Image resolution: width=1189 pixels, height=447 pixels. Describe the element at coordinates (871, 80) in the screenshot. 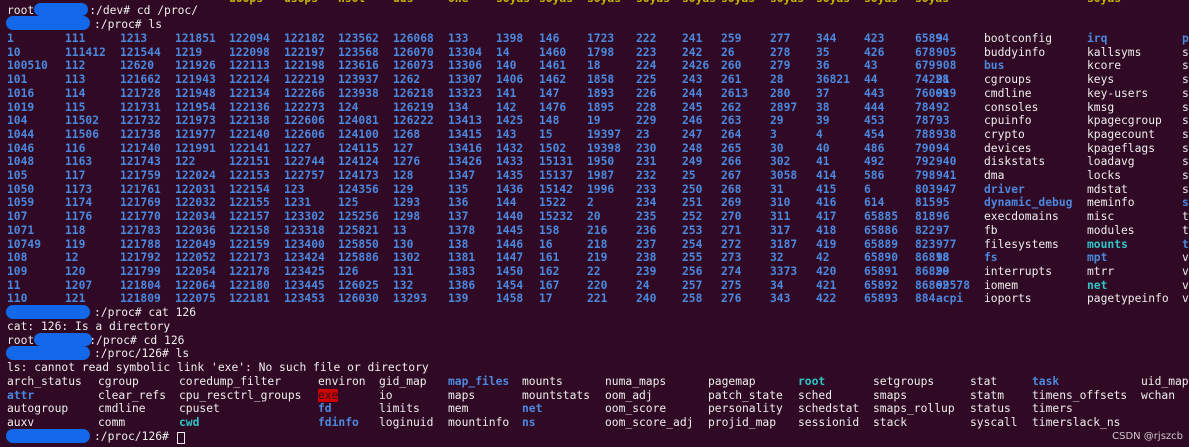

I see `proc-entry: 44` at that location.